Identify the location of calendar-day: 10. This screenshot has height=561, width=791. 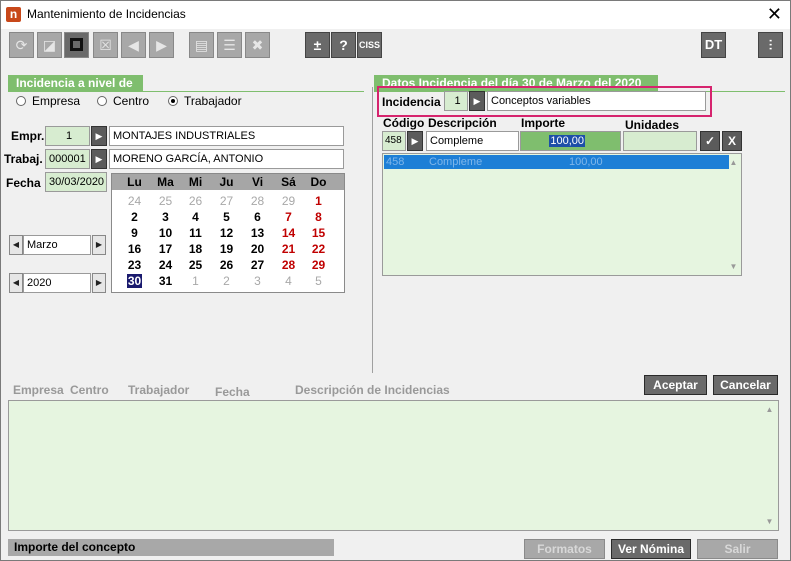
(165, 233).